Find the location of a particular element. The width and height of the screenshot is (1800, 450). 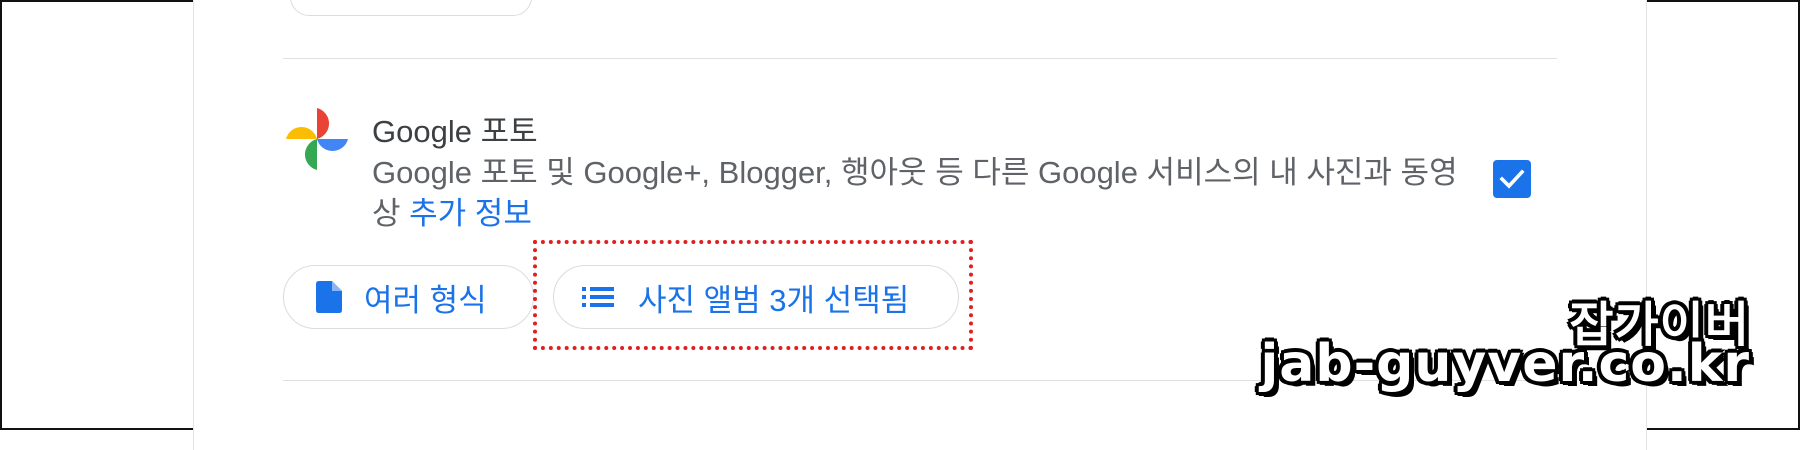

include-checkbox is located at coordinates (1512, 179).